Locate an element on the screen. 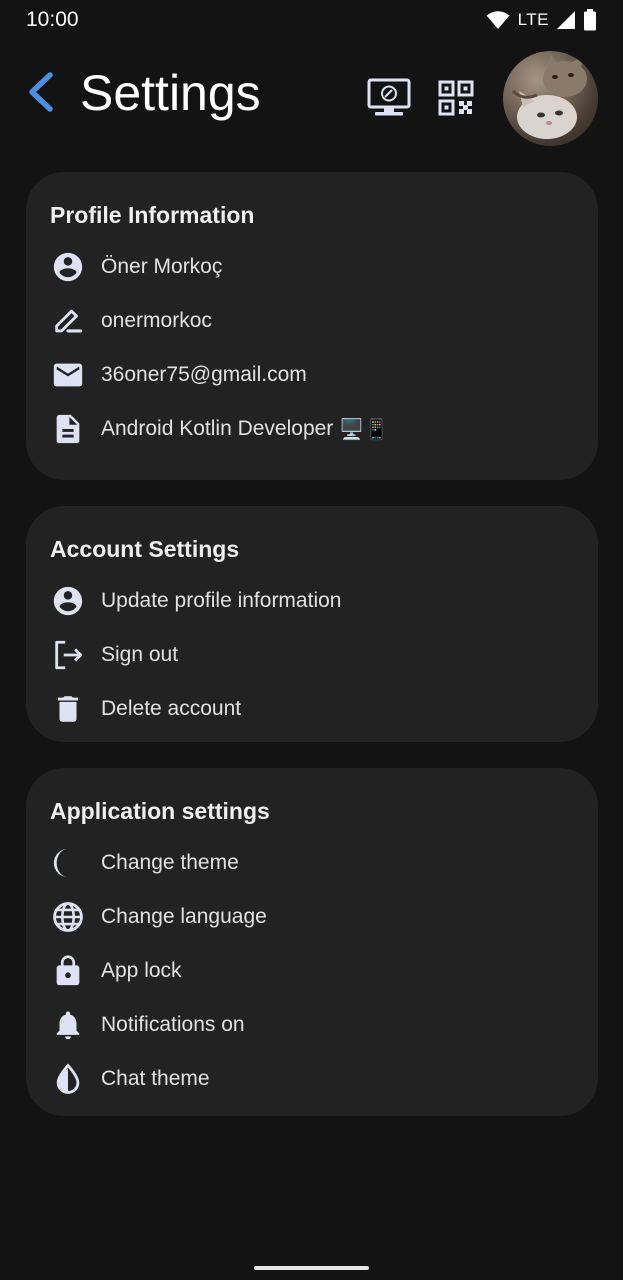 This screenshot has width=623, height=1280. bio-emoji: 🖥️📱 is located at coordinates (364, 429).